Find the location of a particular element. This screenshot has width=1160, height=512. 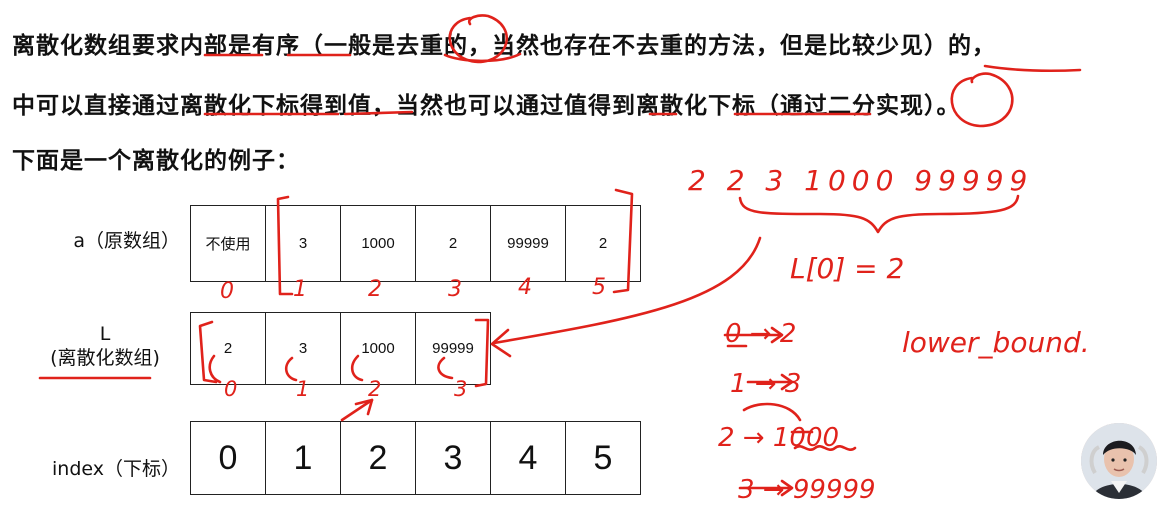

hw-a-index: 5 is located at coordinates (599, 287).